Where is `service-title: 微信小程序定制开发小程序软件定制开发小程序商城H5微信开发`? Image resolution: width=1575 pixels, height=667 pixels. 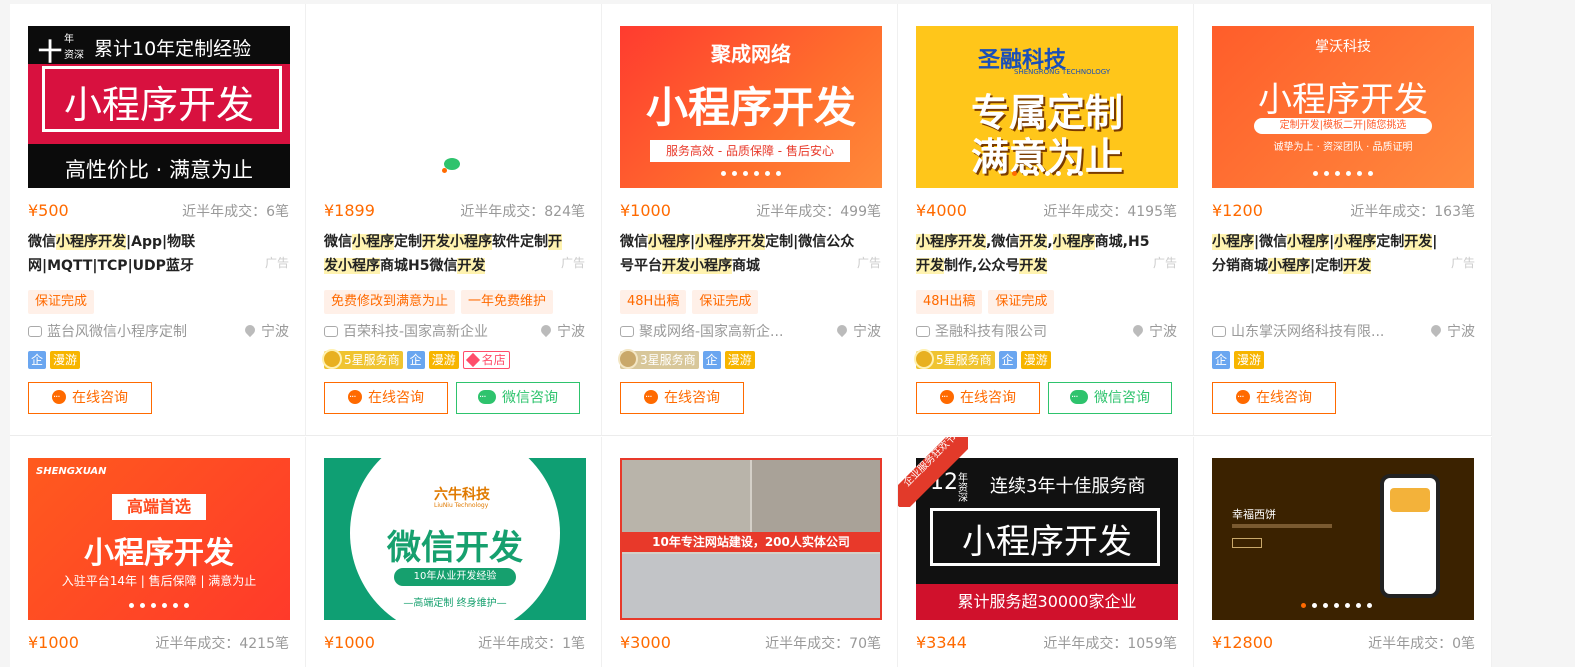 service-title: 微信小程序定制开发小程序软件定制开发小程序商城H5微信开发 is located at coordinates (443, 254).